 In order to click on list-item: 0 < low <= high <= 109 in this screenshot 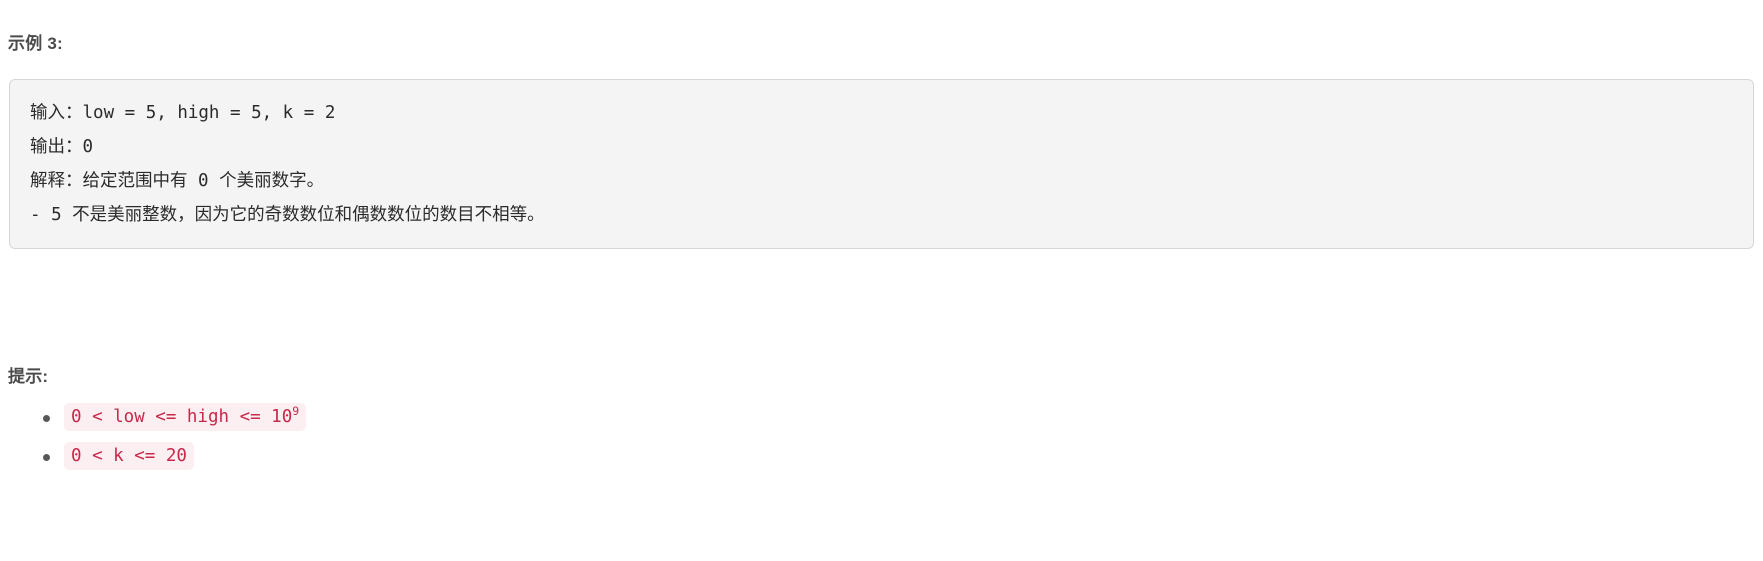, I will do `click(174, 417)`.